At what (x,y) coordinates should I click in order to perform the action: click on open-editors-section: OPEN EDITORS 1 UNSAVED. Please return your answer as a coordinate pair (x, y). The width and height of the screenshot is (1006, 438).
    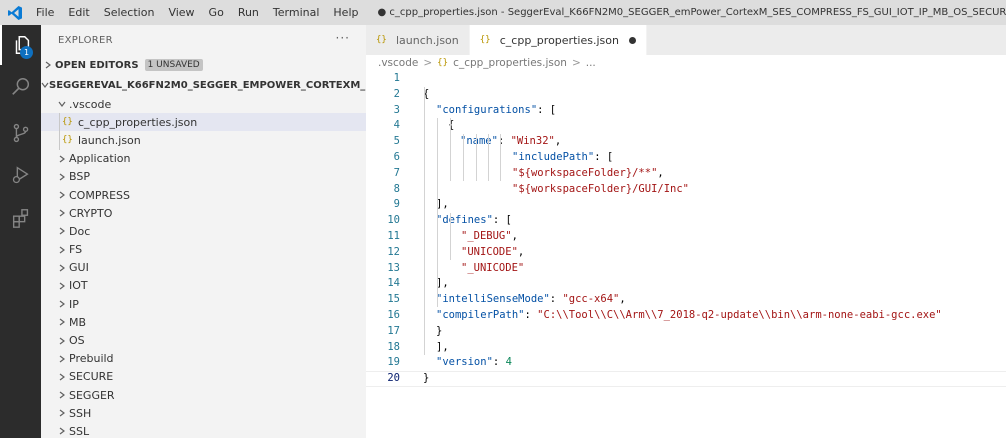
    Looking at the image, I should click on (203, 65).